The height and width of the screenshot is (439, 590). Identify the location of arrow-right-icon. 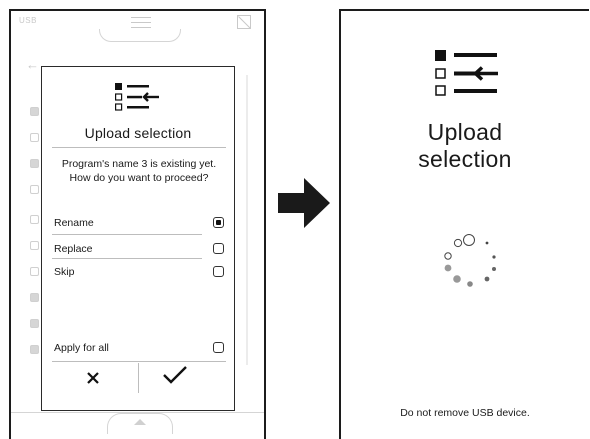
(304, 203).